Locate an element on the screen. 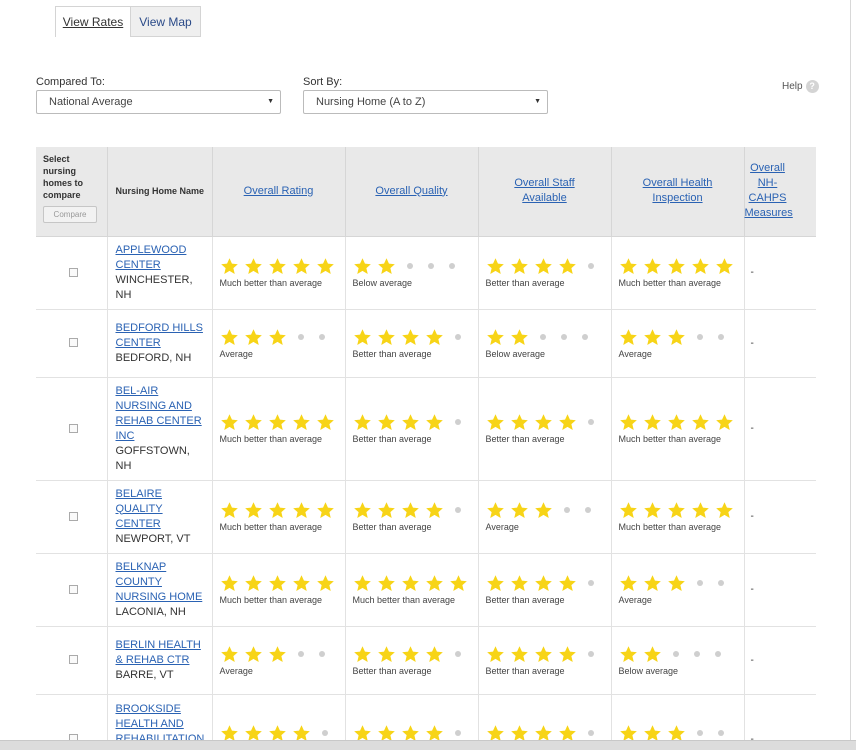 Image resolution: width=856 pixels, height=750 pixels. nursing-home-cell: BELAIRE QUALITY CENTER NEWPORT, VT is located at coordinates (160, 517).